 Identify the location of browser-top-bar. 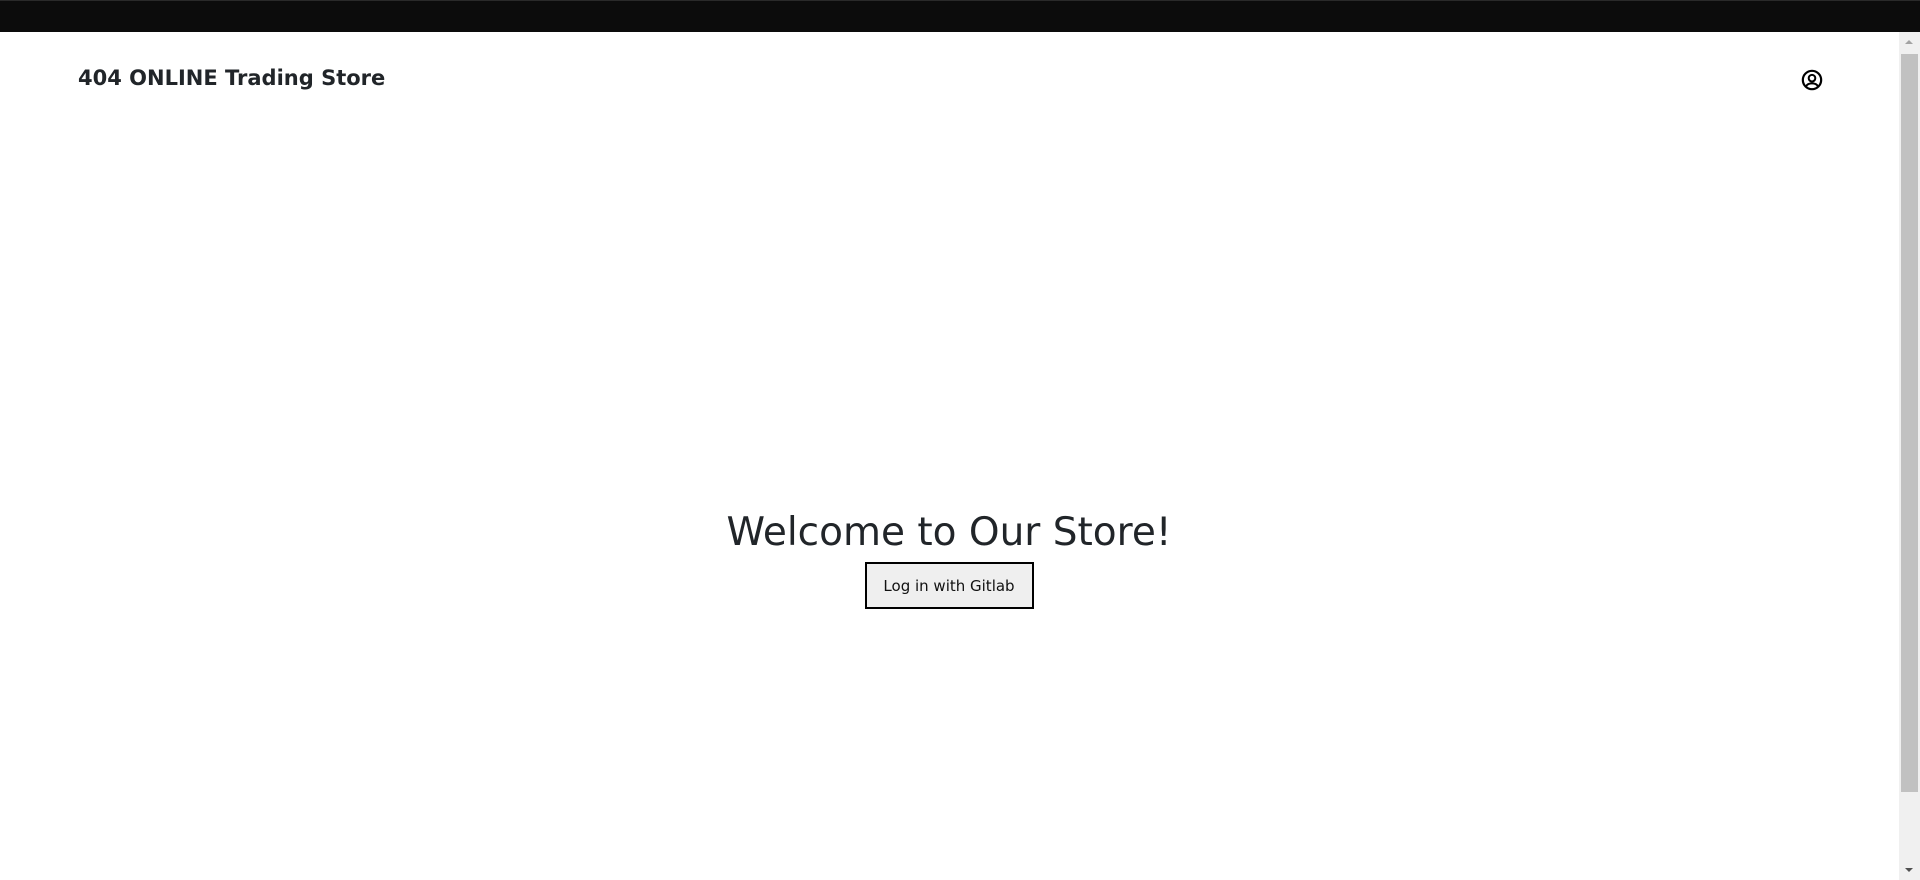
(960, 16).